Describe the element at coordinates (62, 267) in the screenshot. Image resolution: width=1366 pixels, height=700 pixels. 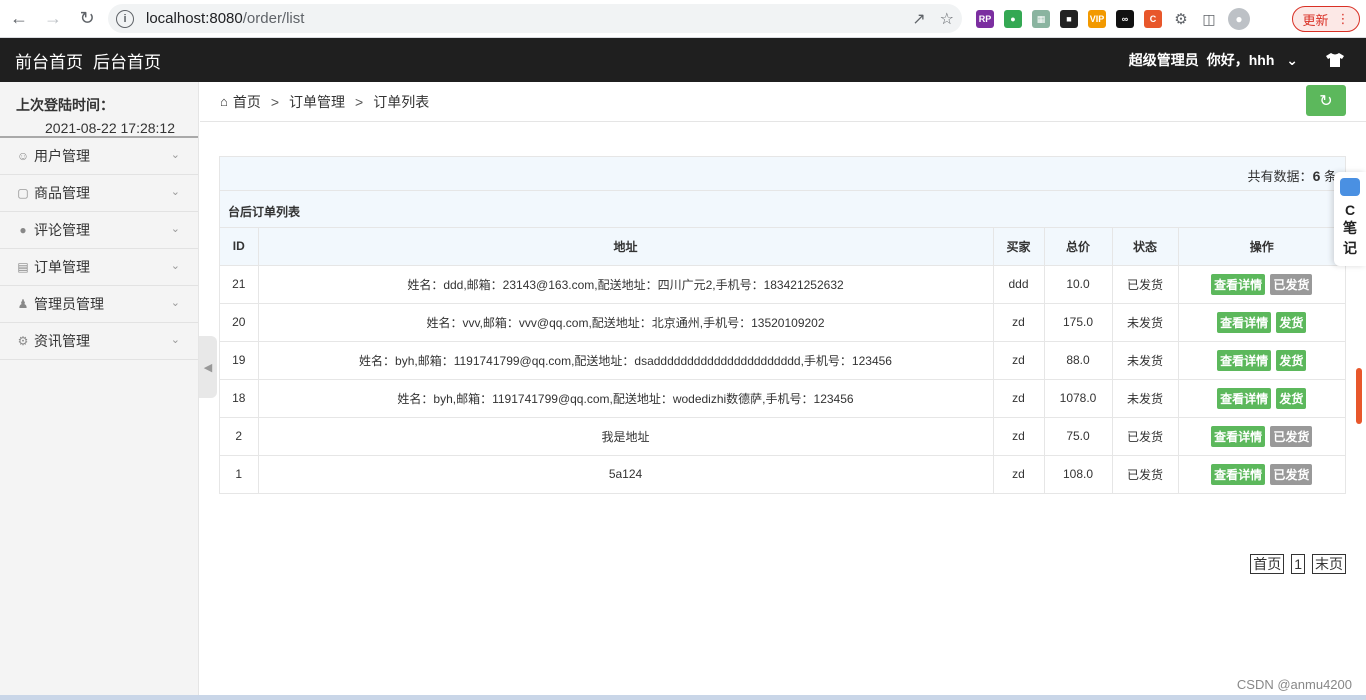
I see `sidebar-item-label: 订单管理` at that location.